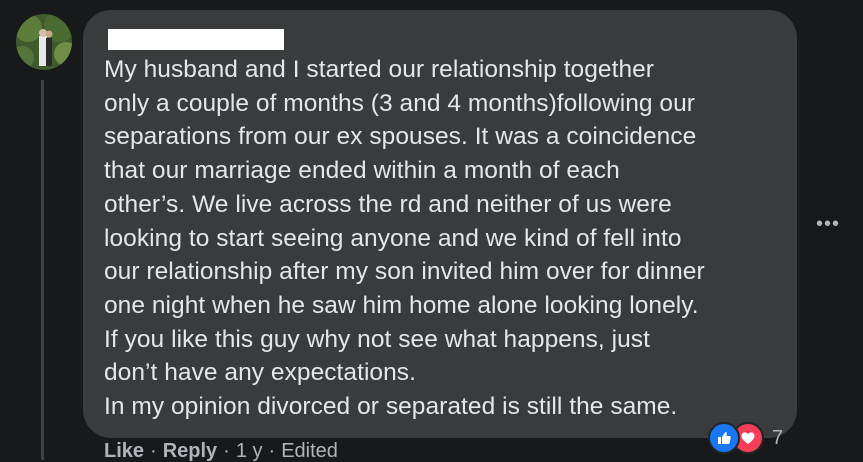  I want to click on like-reaction-icon, so click(724, 438).